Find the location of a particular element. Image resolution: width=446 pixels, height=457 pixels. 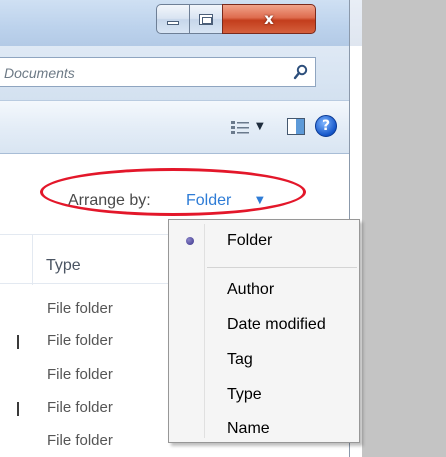

menu-item-date-modified: Date modified is located at coordinates (264, 325).